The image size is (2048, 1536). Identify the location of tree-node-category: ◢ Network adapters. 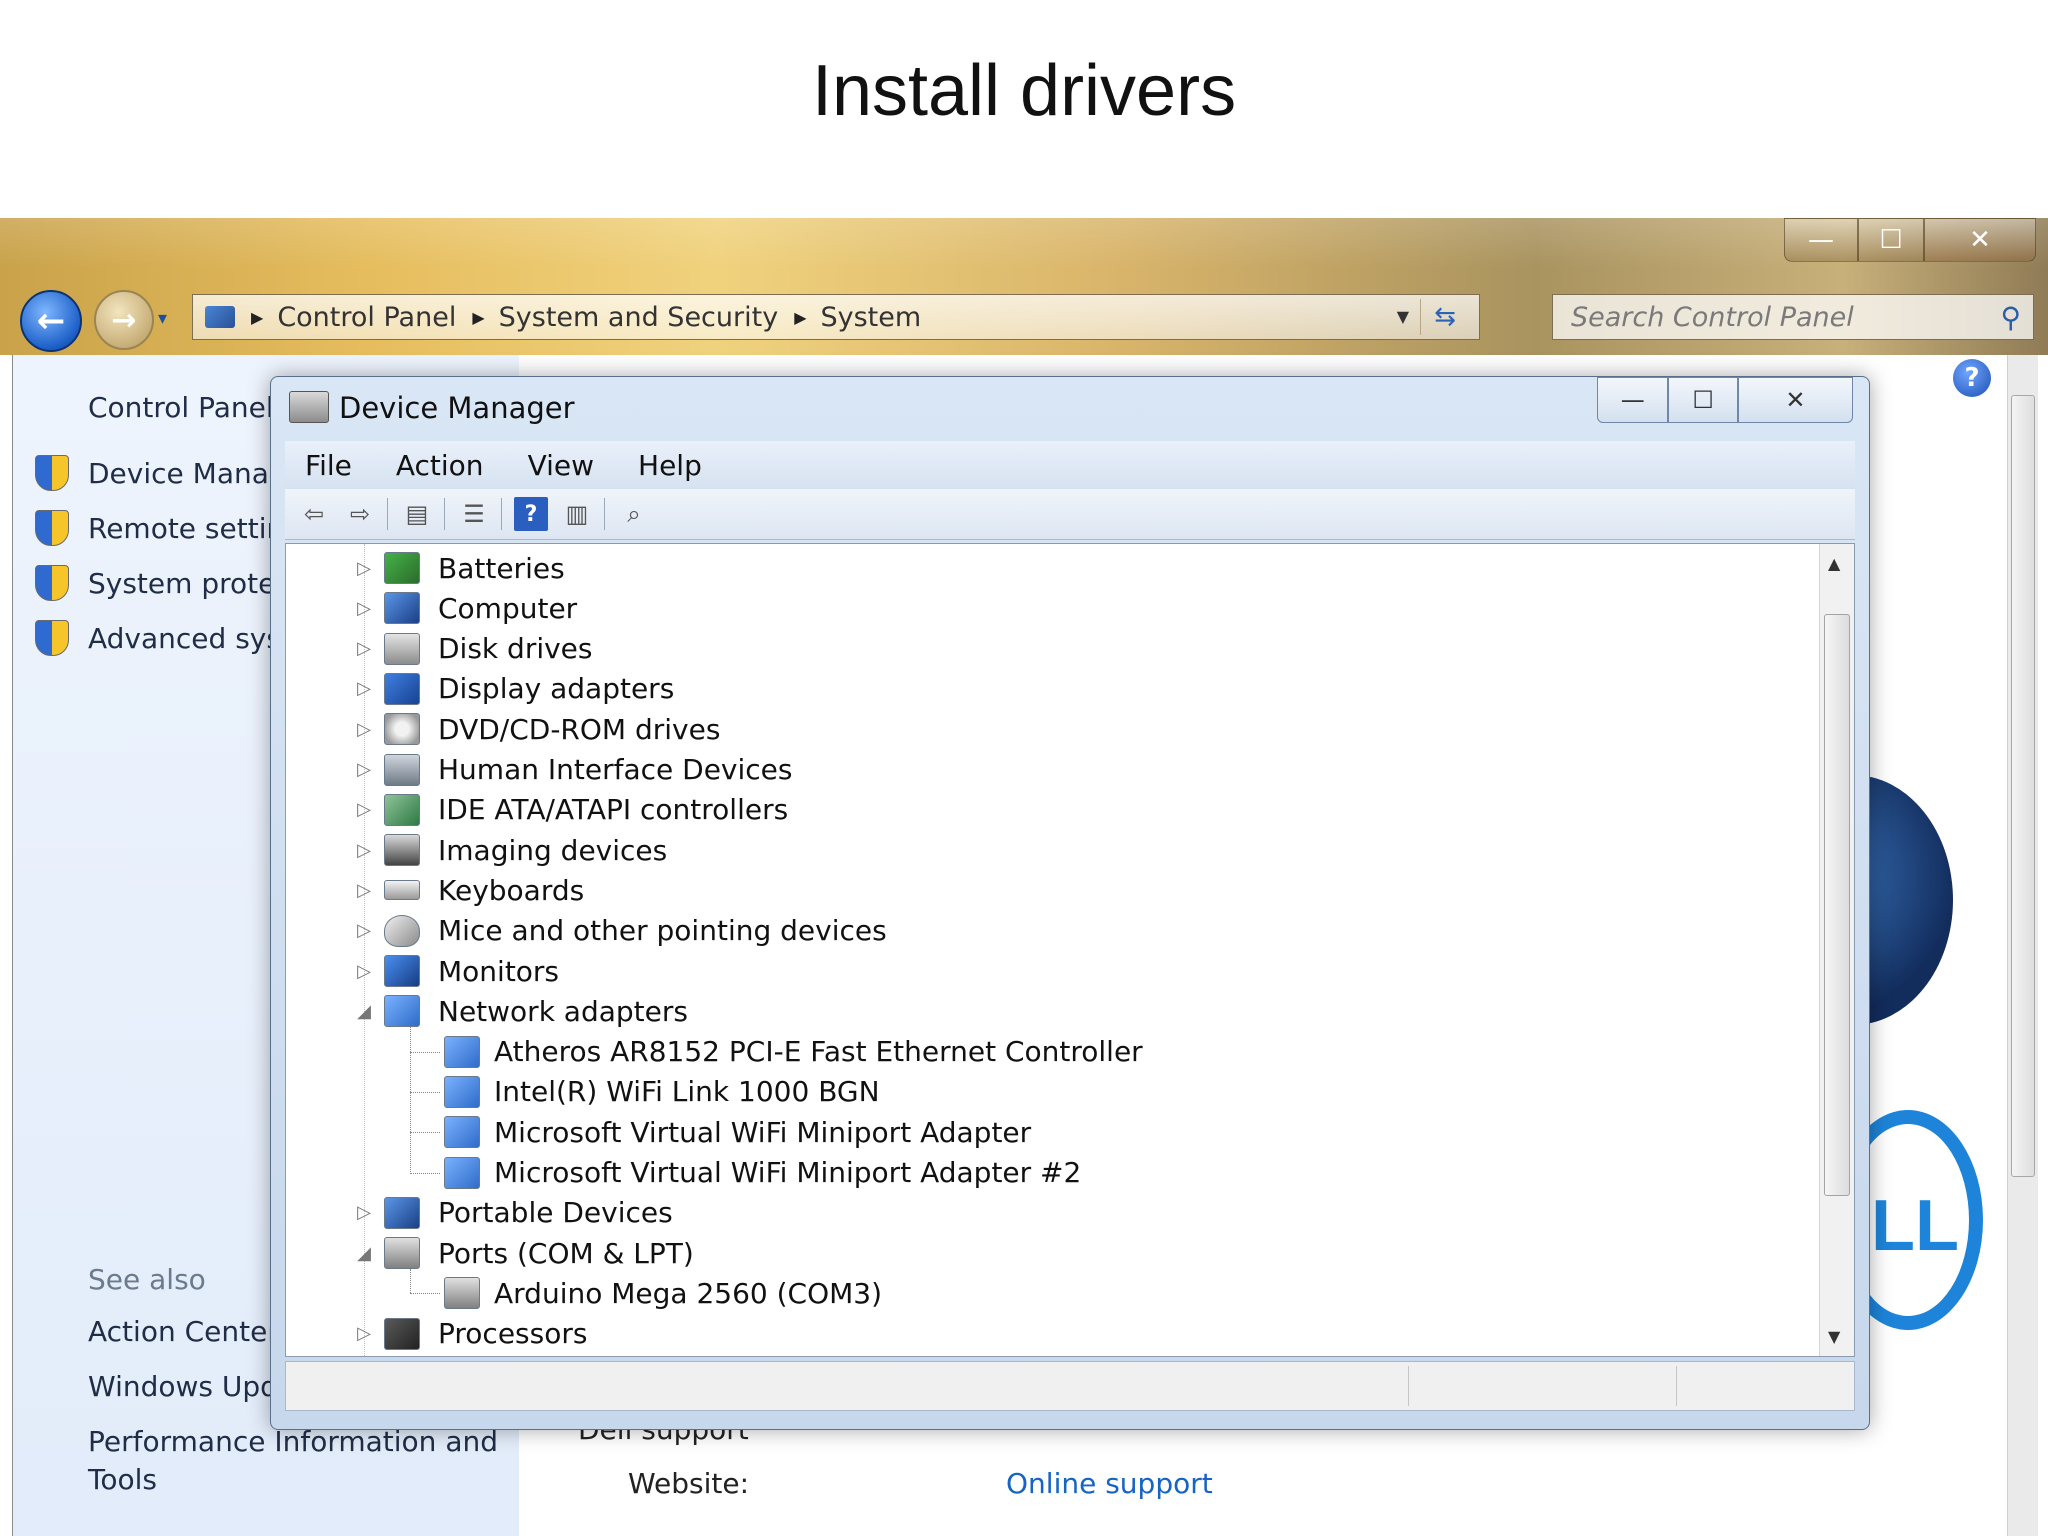
(521, 1011).